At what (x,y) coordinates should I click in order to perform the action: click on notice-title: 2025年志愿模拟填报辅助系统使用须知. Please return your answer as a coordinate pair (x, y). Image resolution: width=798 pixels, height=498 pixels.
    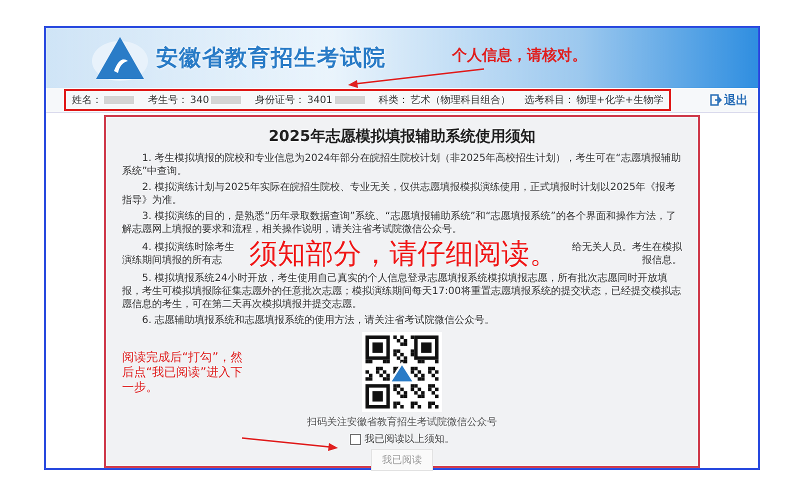
    Looking at the image, I should click on (402, 136).